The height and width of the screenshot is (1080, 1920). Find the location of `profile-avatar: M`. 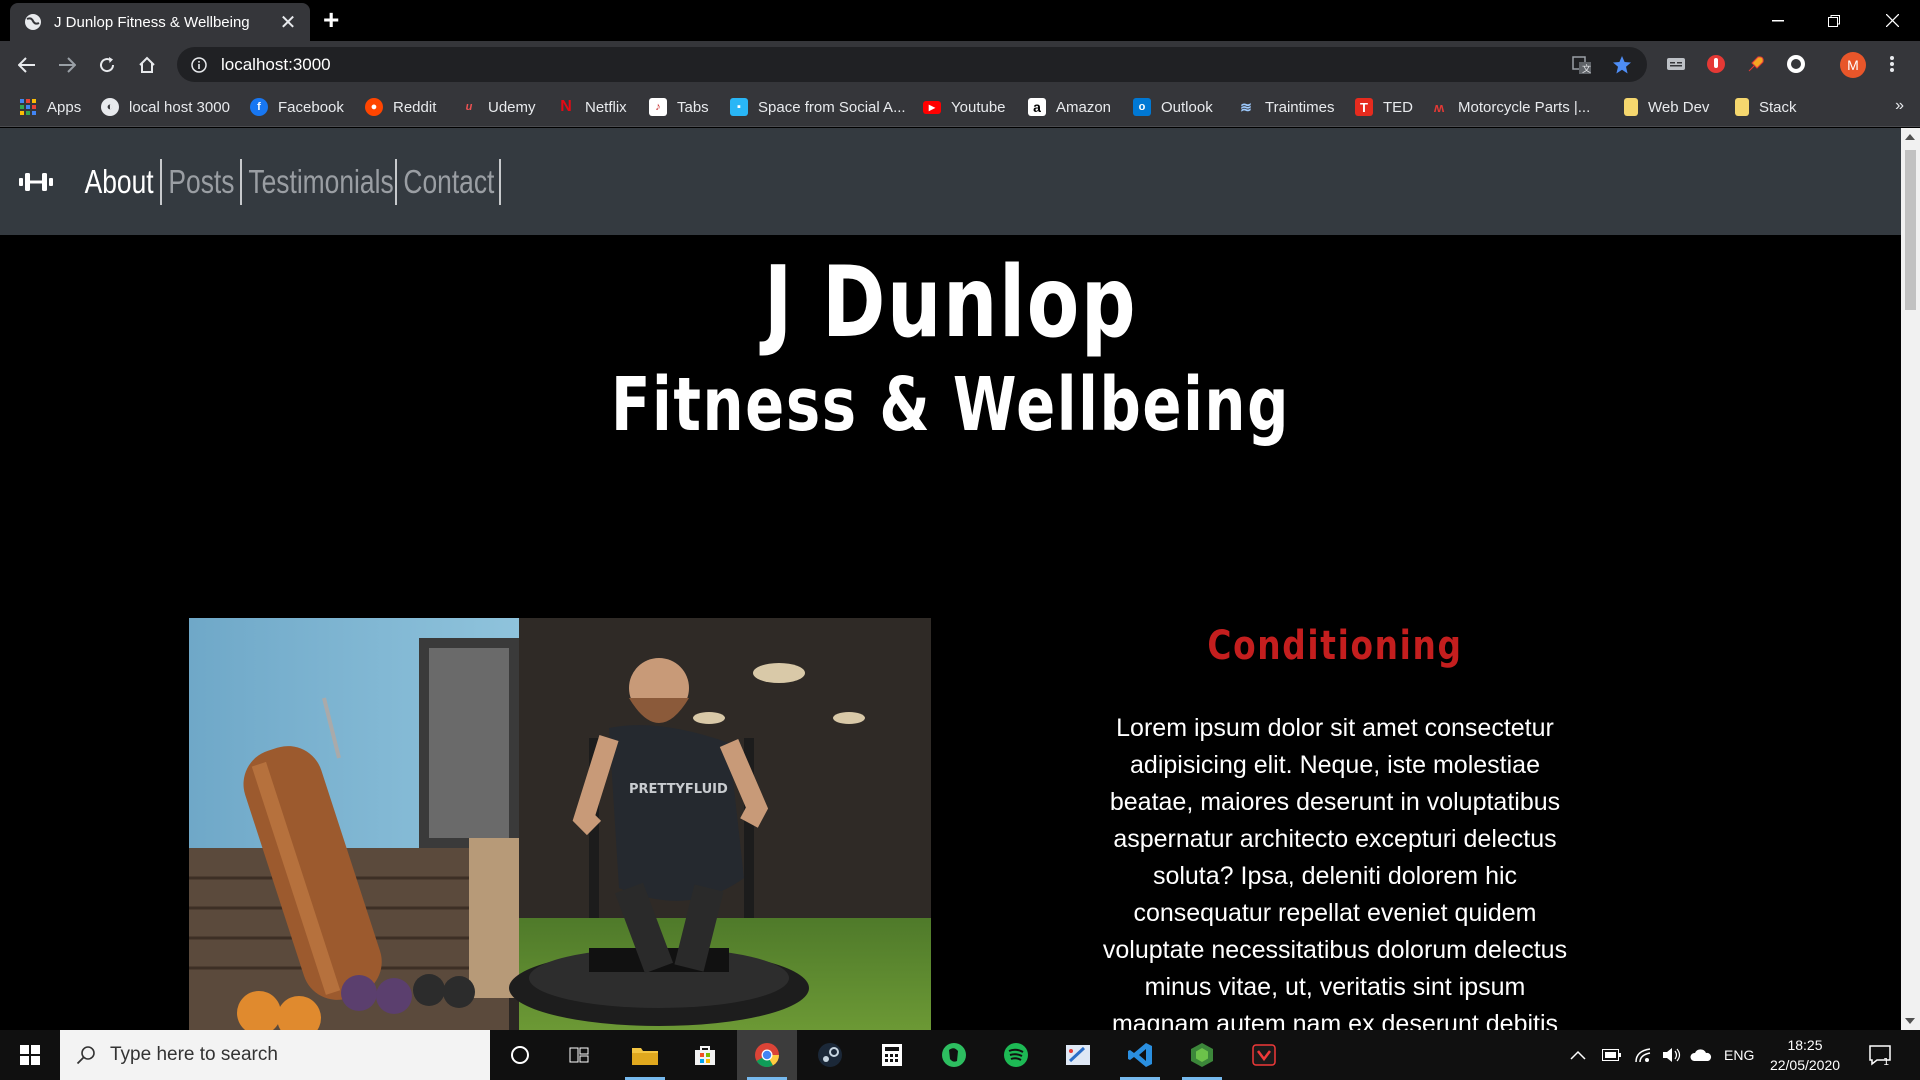

profile-avatar: M is located at coordinates (1853, 65).